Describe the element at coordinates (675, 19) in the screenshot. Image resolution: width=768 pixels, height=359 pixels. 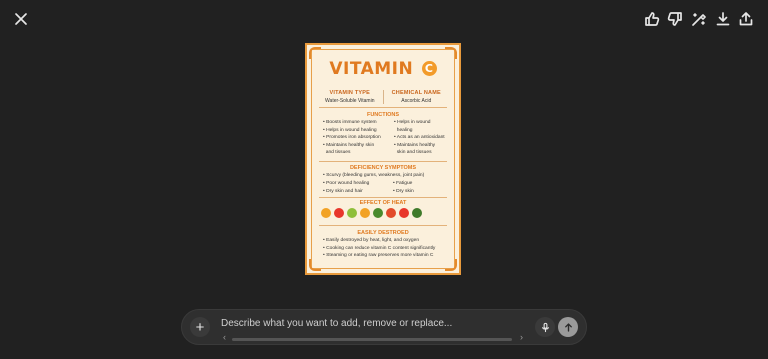
I see `thumbs-down-icon` at that location.